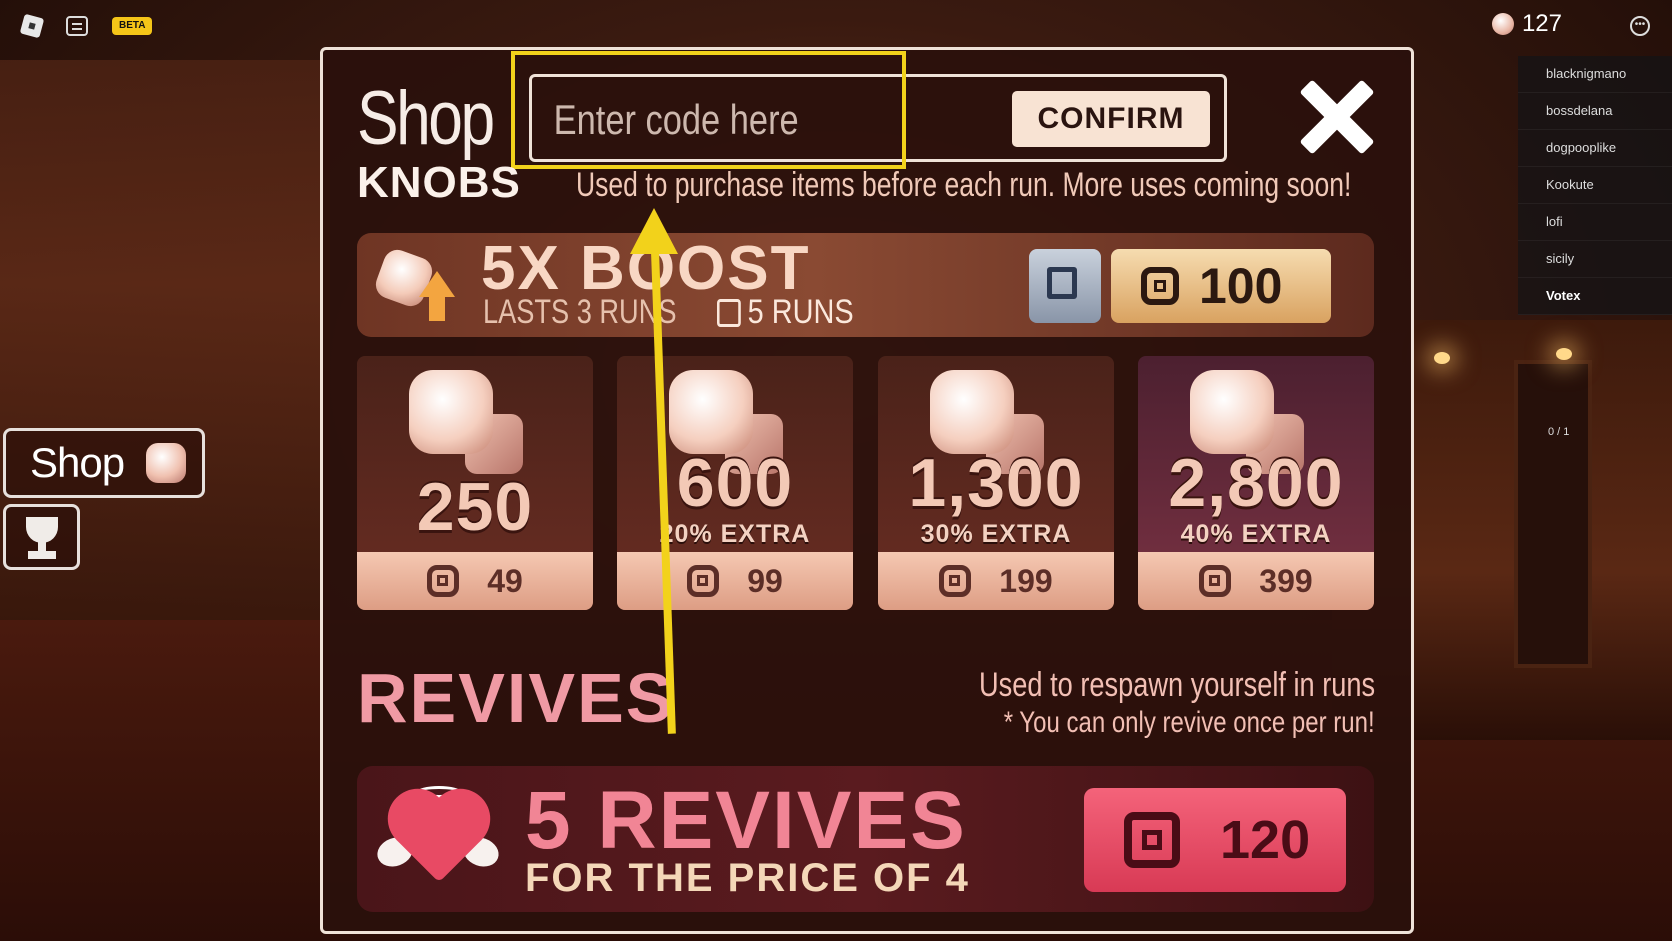 Image resolution: width=1672 pixels, height=941 pixels. I want to click on player-entry: dogpooplike, so click(1595, 148).